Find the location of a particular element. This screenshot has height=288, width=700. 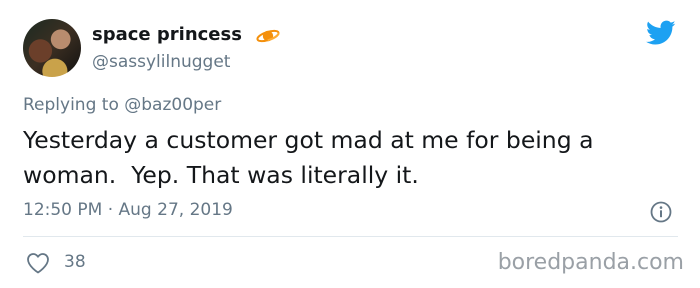

info-icon is located at coordinates (661, 212).